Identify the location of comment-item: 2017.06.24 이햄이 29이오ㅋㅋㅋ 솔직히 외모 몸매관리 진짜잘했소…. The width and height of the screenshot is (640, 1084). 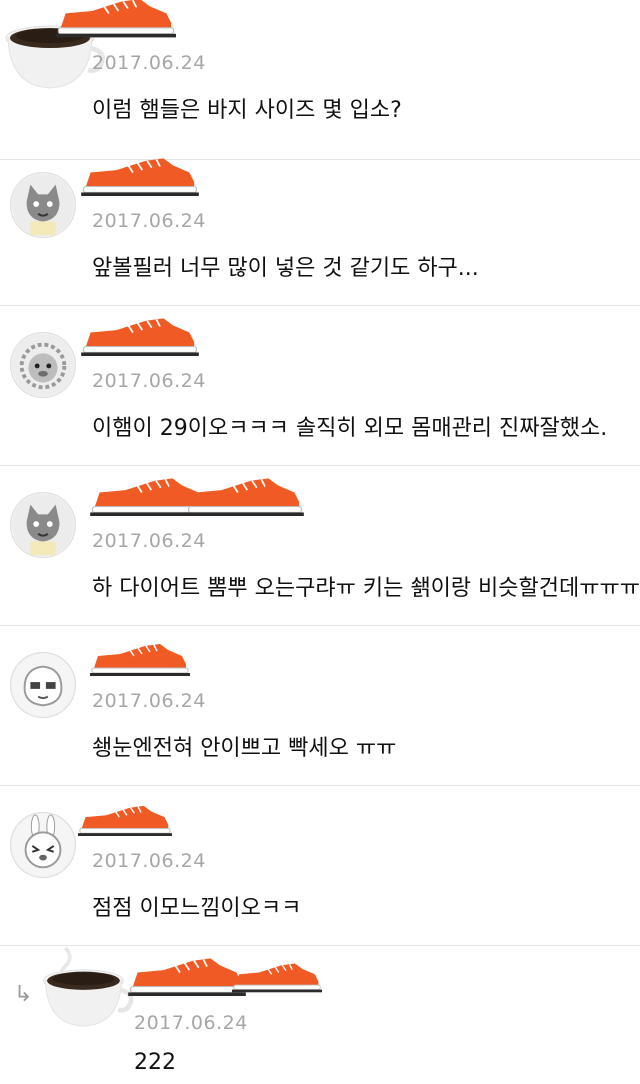
(320, 386).